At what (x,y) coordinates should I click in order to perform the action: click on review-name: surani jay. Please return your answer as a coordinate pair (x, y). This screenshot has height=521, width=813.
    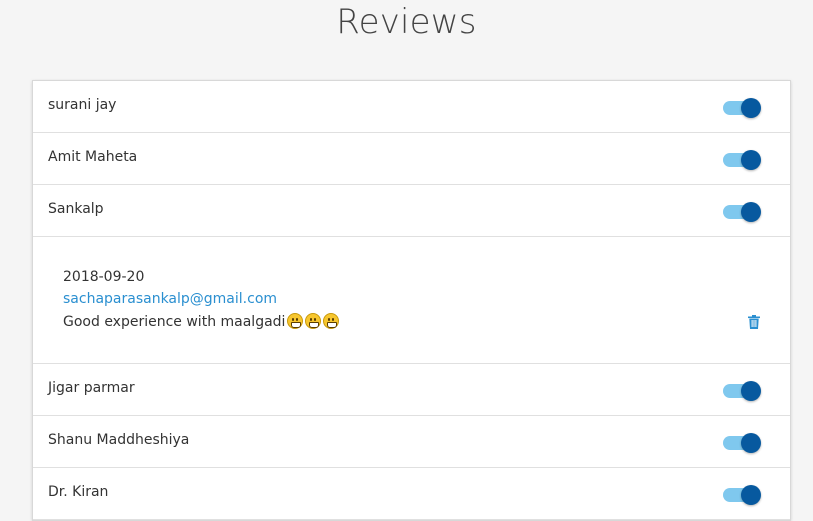
    Looking at the image, I should click on (82, 105).